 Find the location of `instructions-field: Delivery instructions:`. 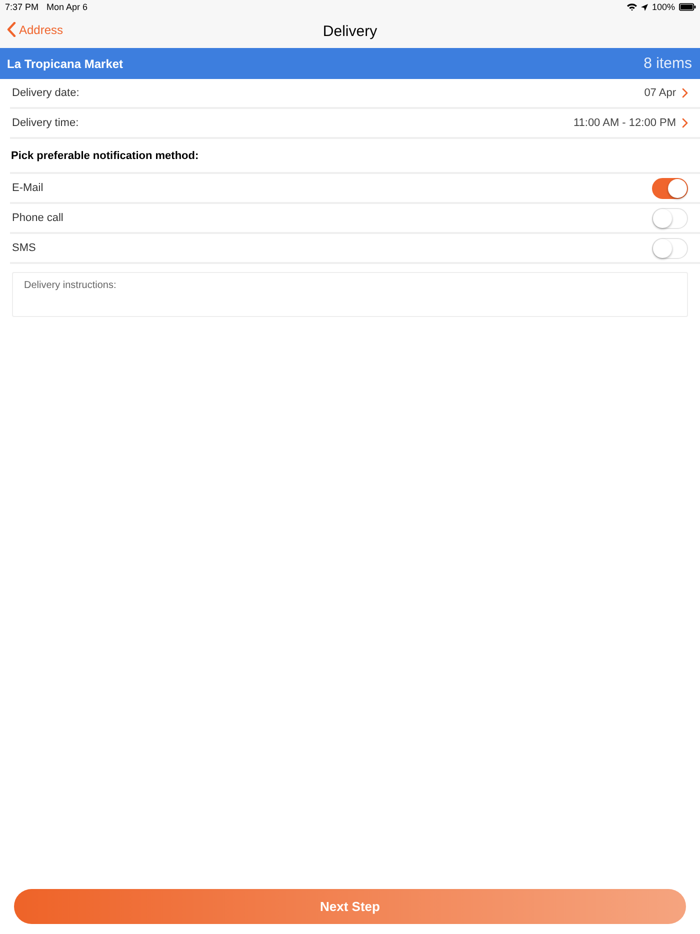

instructions-field: Delivery instructions: is located at coordinates (350, 294).